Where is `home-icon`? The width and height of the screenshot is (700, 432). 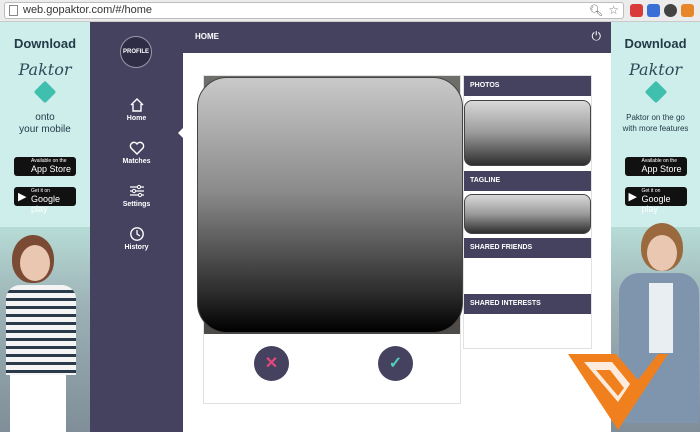
home-icon is located at coordinates (136, 105).